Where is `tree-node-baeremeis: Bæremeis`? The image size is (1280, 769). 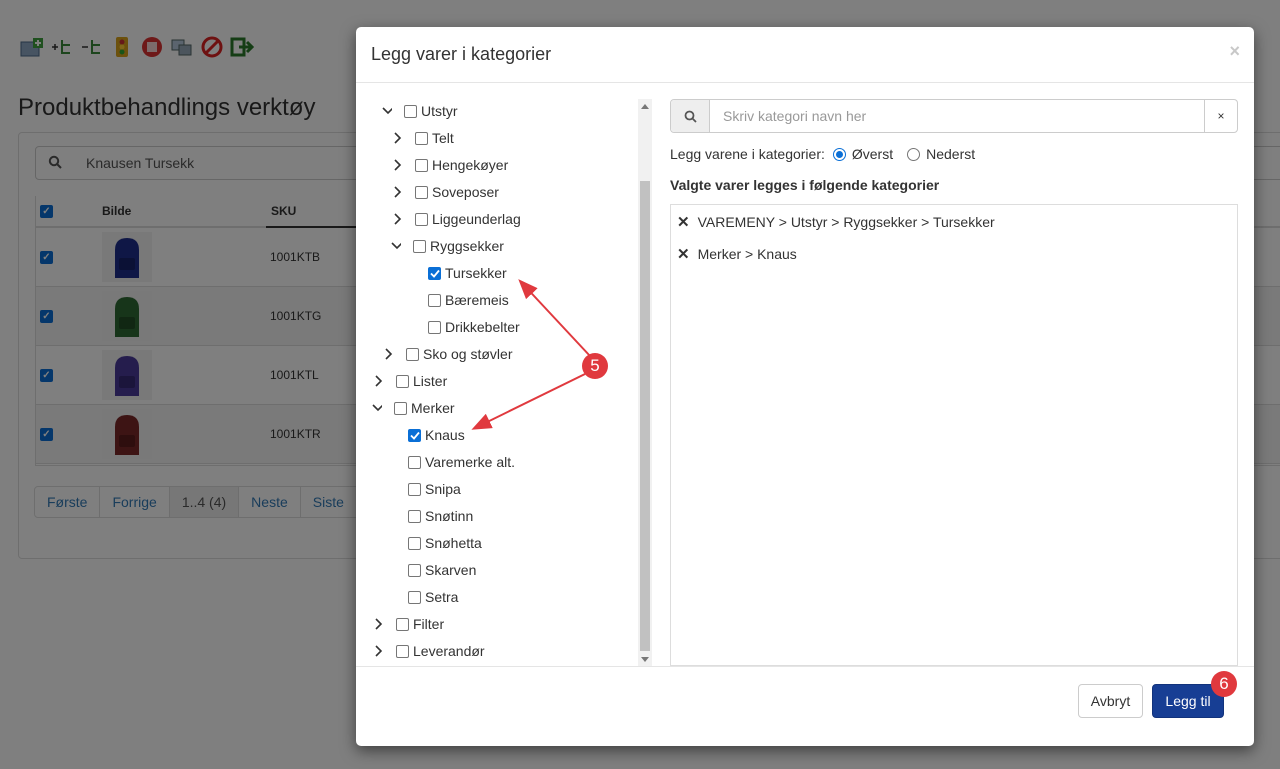 tree-node-baeremeis: Bæremeis is located at coordinates (468, 300).